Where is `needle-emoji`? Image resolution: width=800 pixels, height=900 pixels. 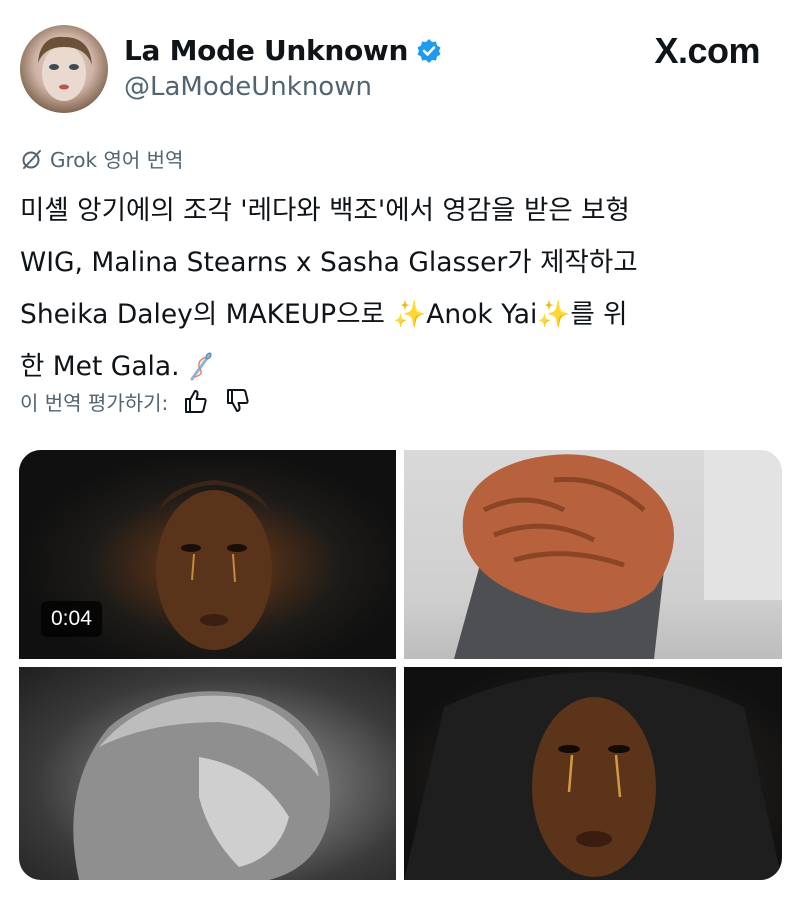 needle-emoji is located at coordinates (201, 366).